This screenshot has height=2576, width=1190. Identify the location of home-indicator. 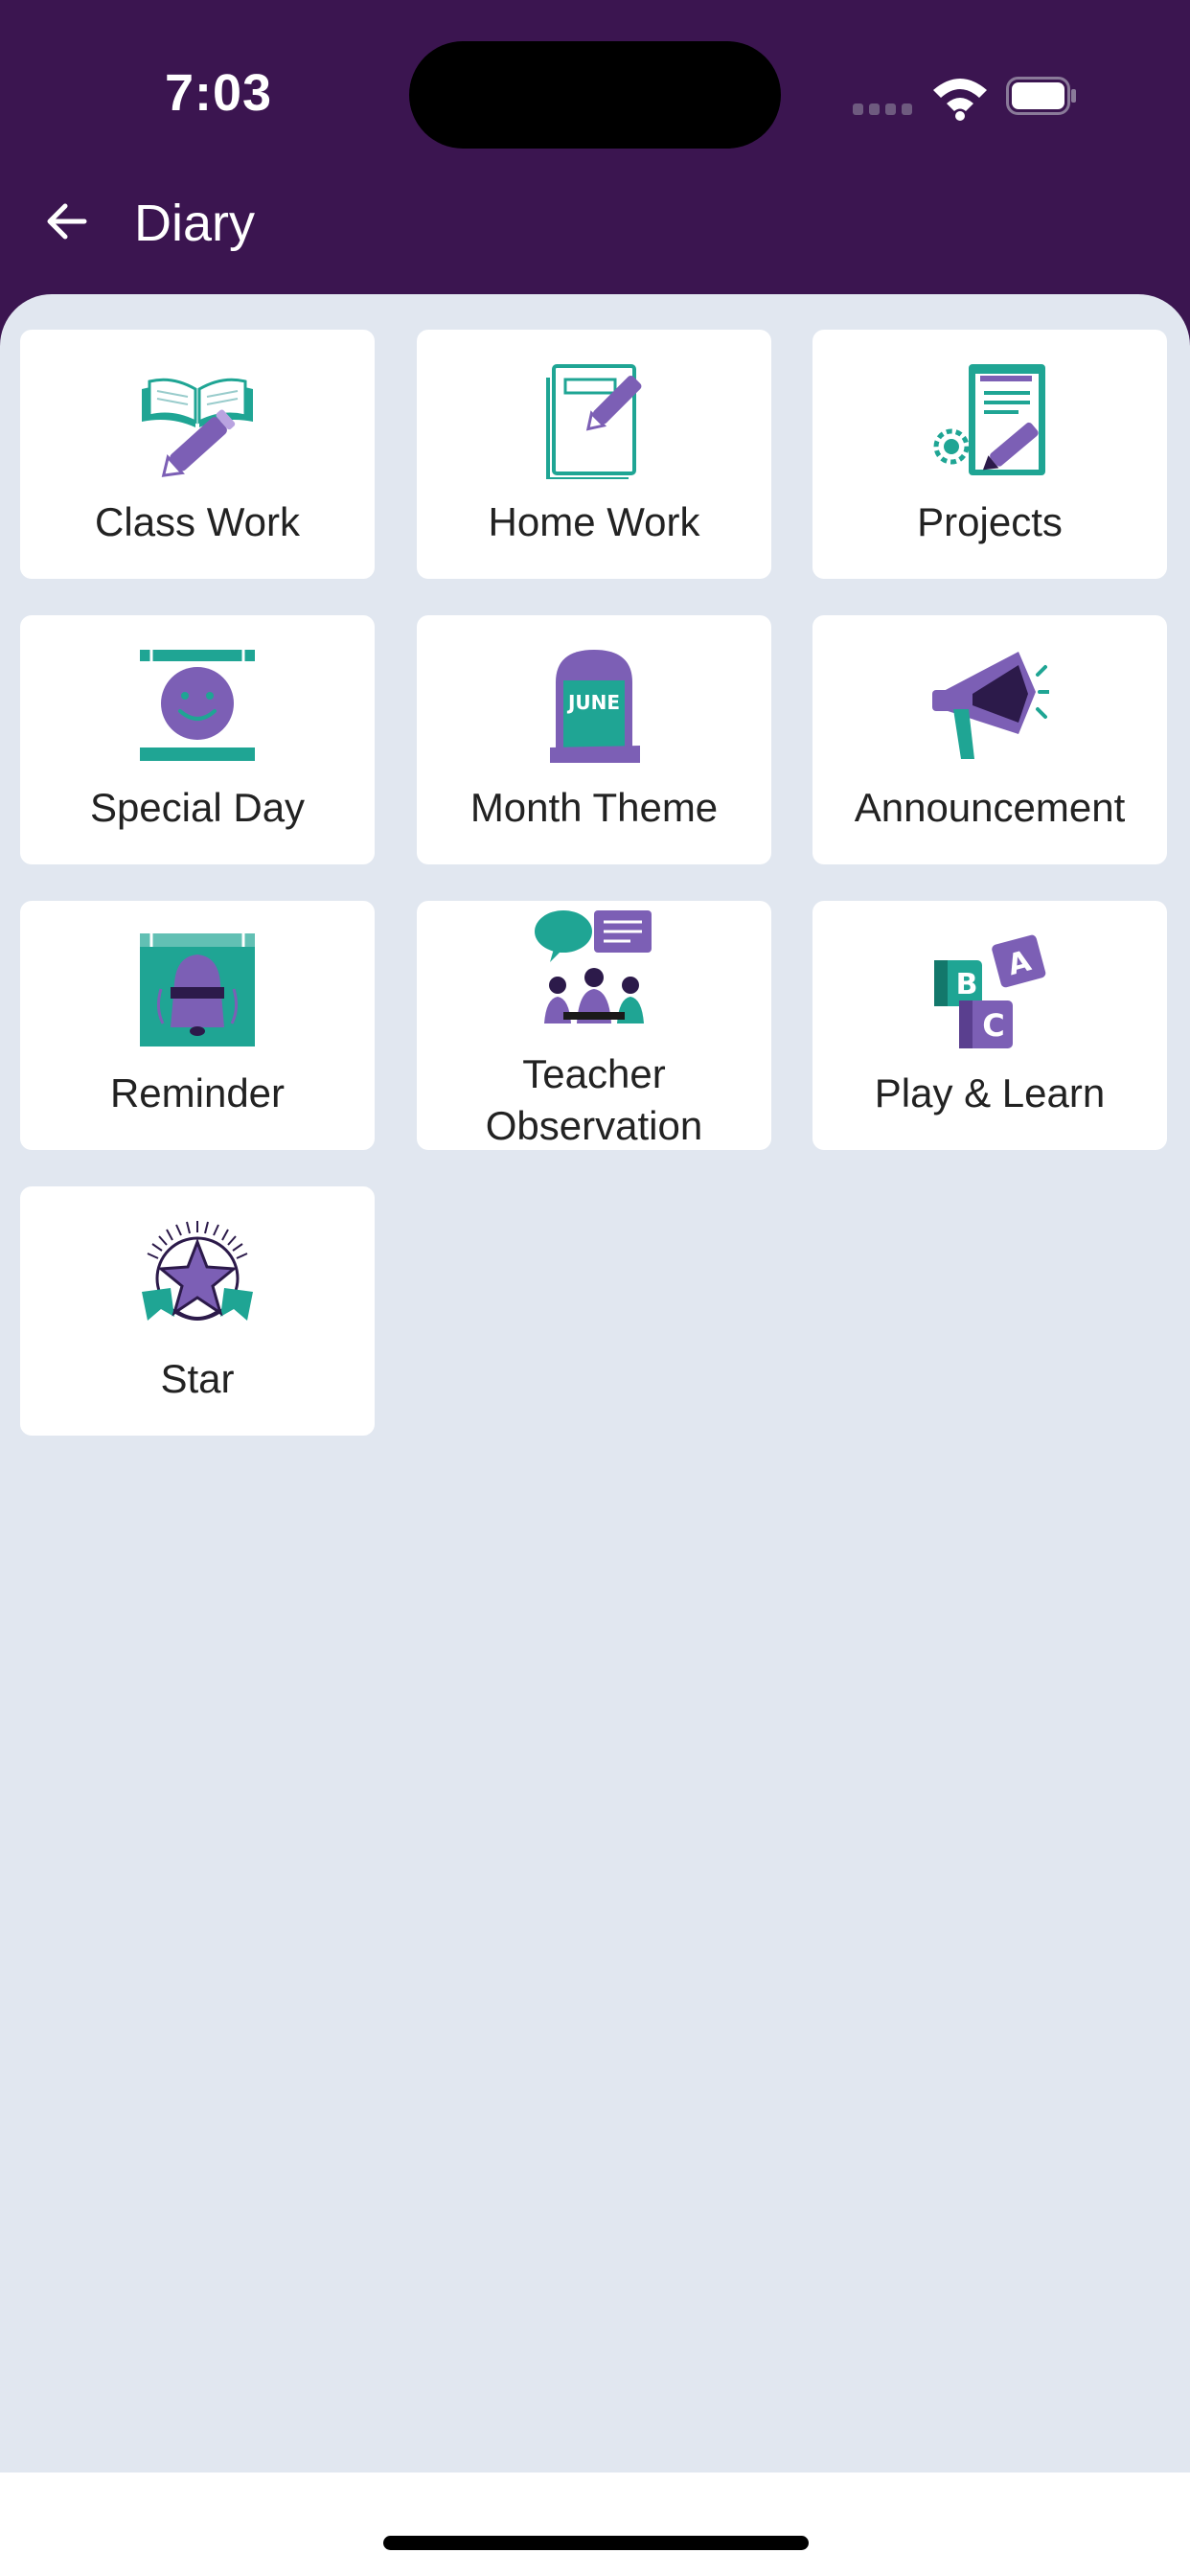
(596, 2543).